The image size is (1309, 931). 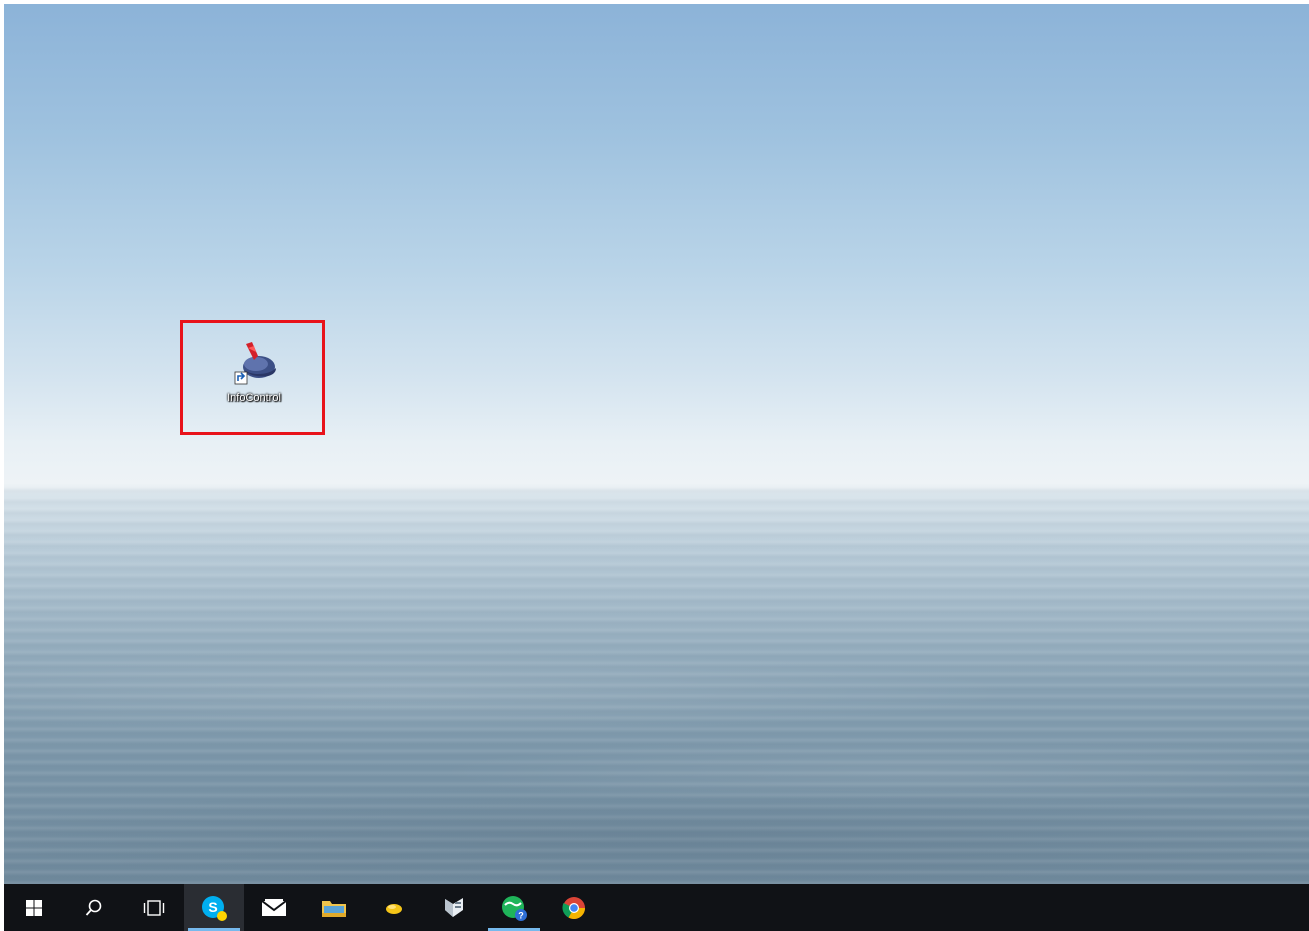 I want to click on search-button, so click(x=94, y=907).